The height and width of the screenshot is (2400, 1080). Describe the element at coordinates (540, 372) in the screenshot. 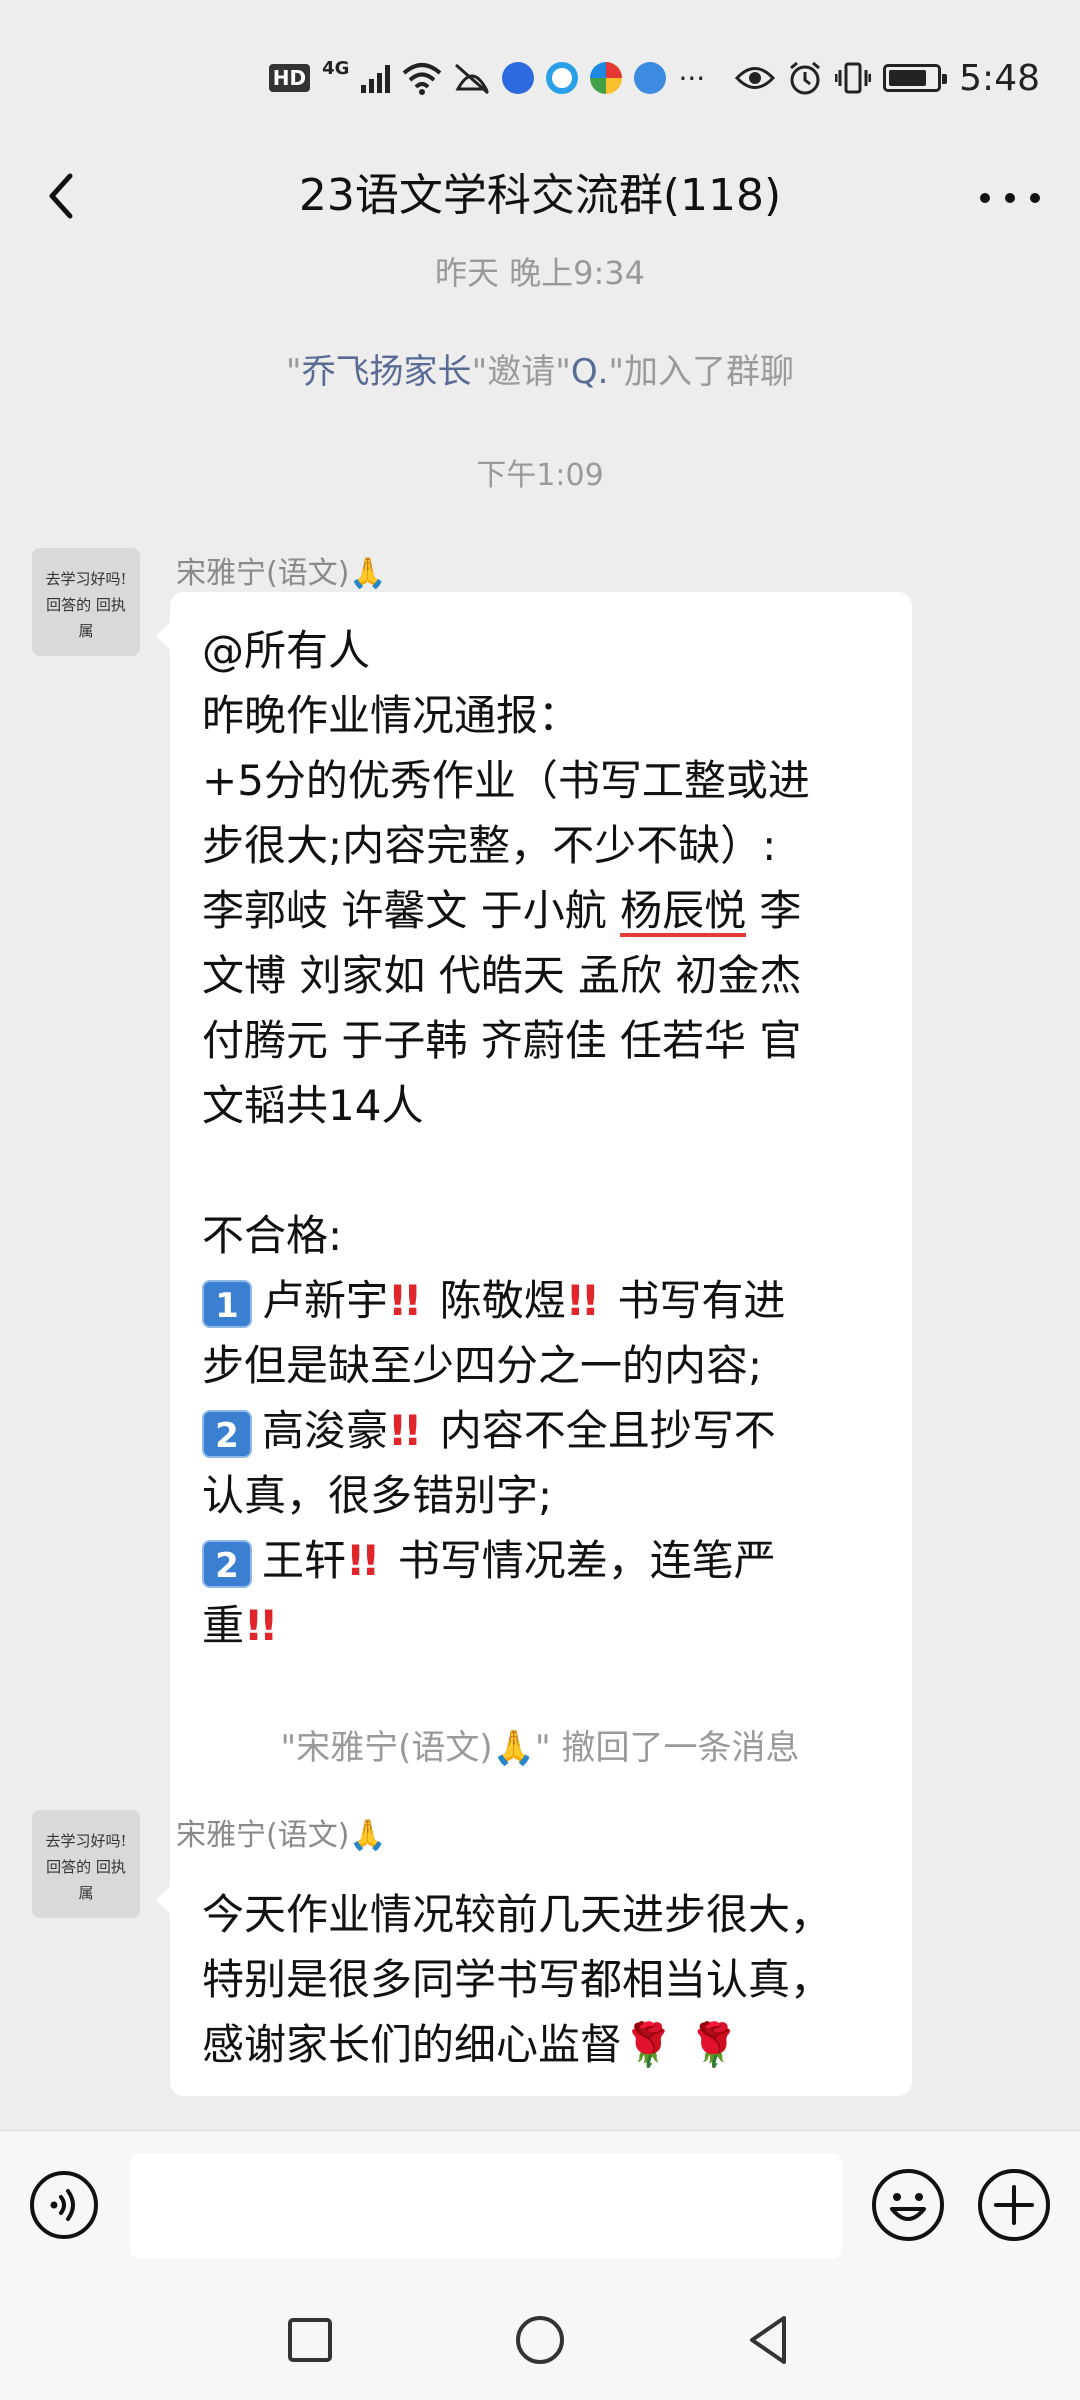

I see `join-notice: "乔飞扬家长"邀请"Q."加入了群聊` at that location.